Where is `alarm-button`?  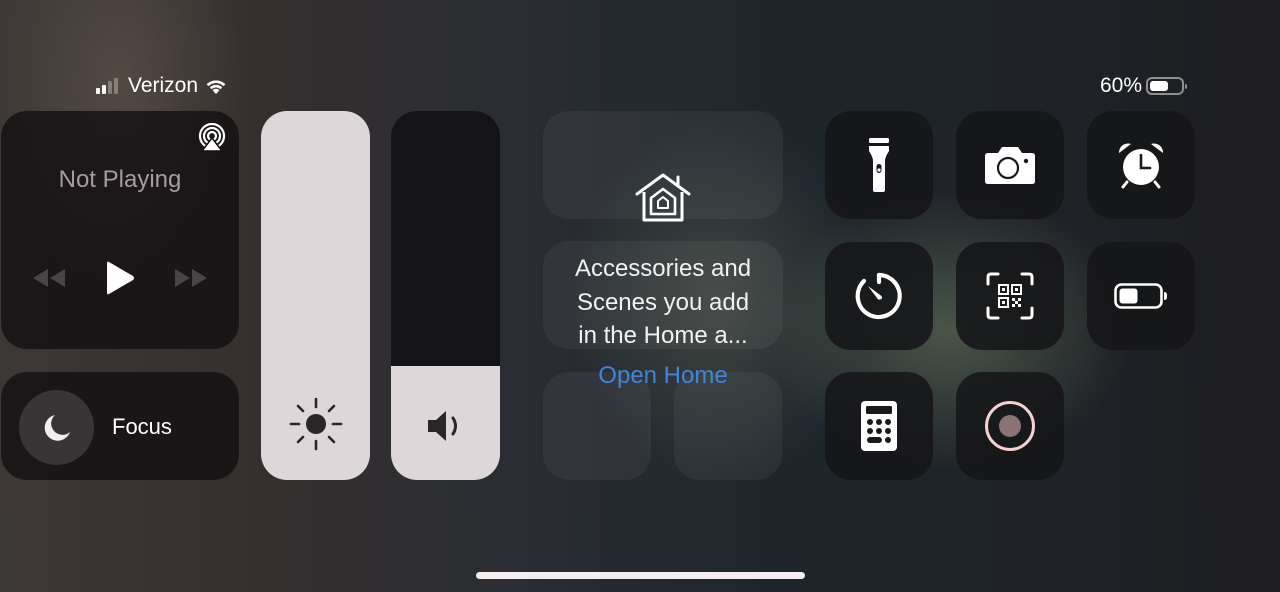 alarm-button is located at coordinates (1141, 165).